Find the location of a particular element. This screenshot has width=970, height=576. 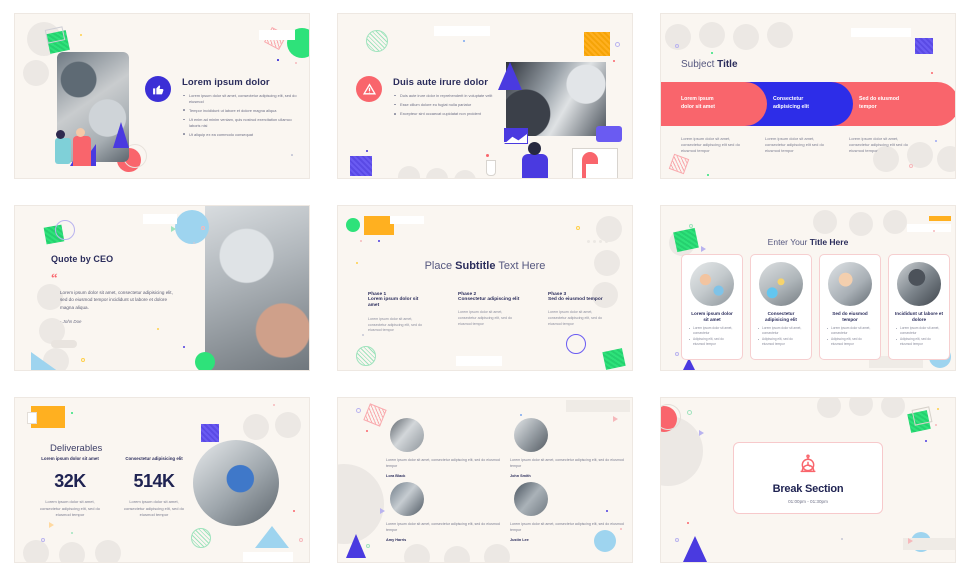

decor-arrow is located at coordinates (121, 135).